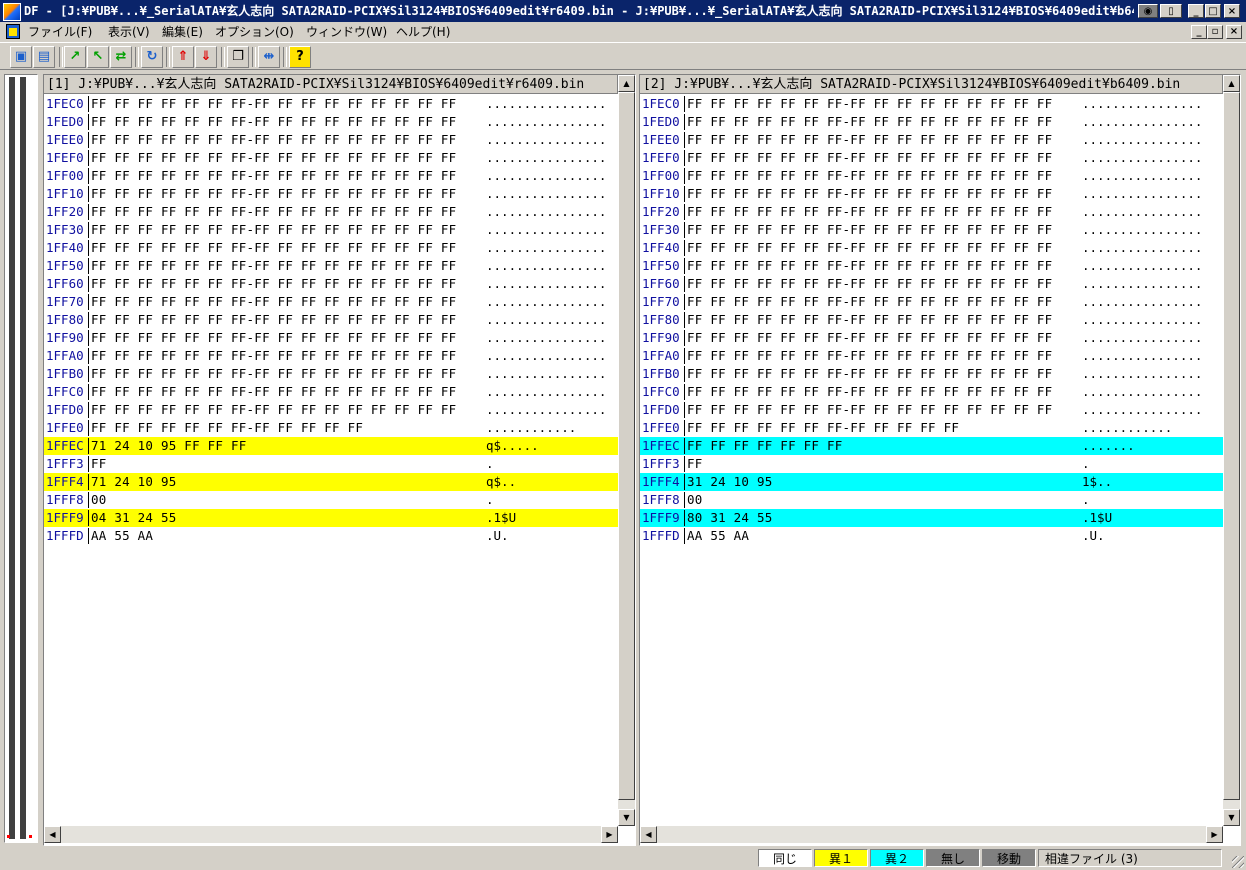 This screenshot has height=870, width=1246. What do you see at coordinates (1215, 32) in the screenshot?
I see `child-restore-button: ▫` at bounding box center [1215, 32].